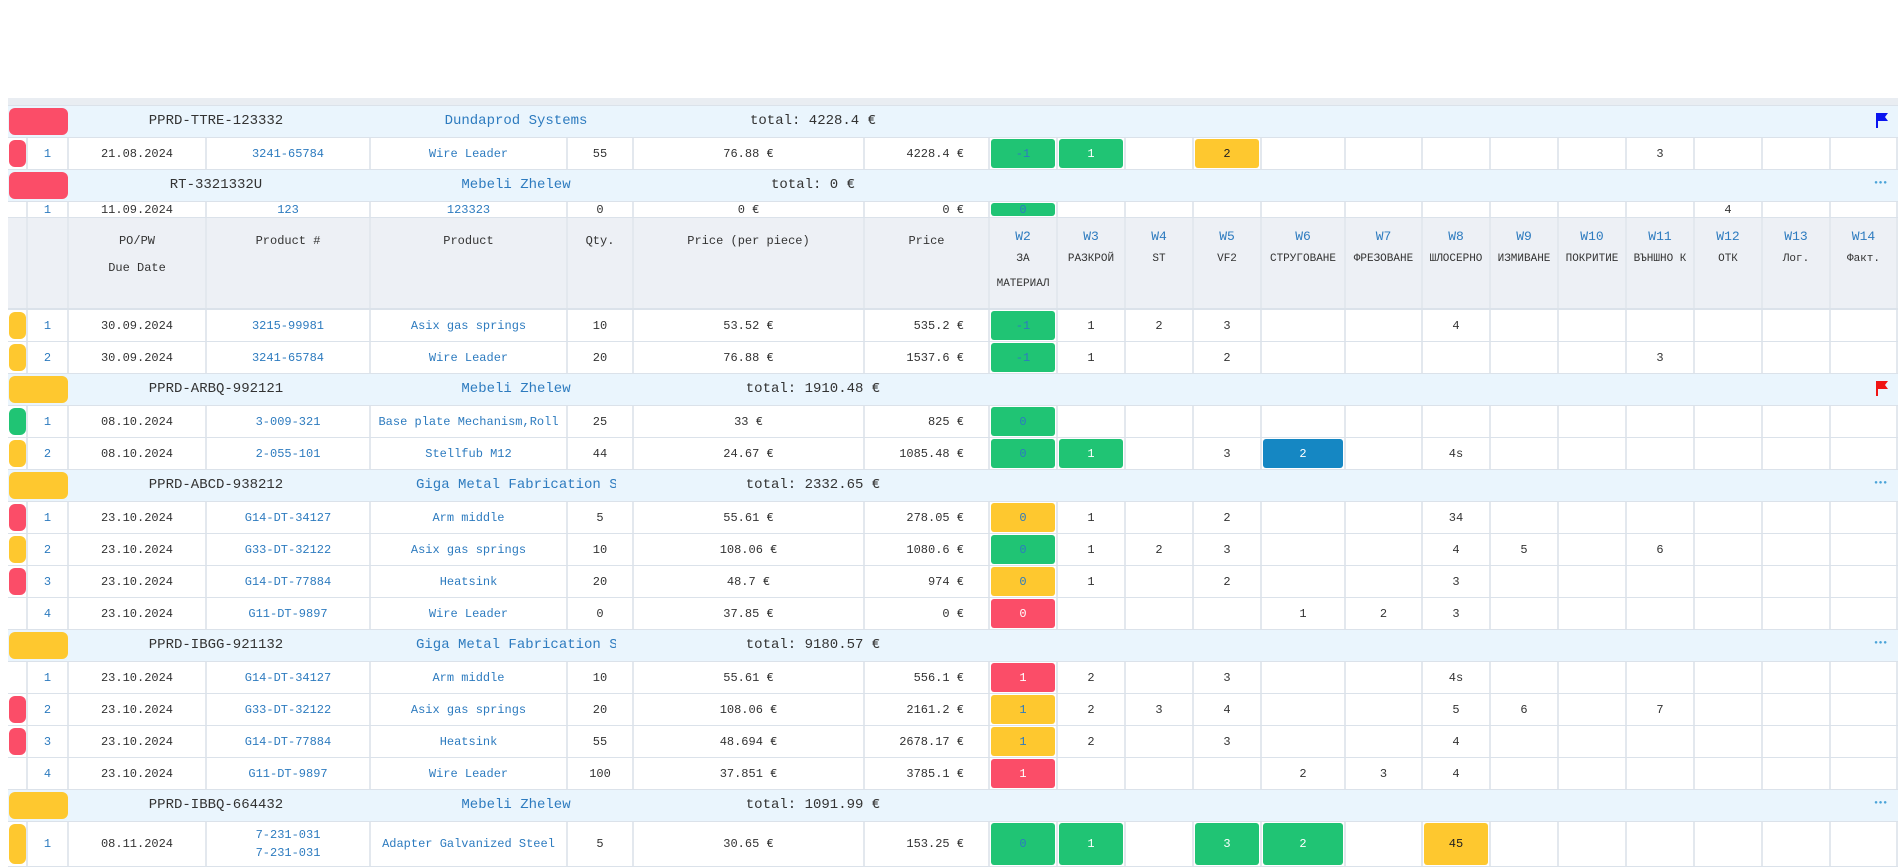 The height and width of the screenshot is (867, 1903). I want to click on row-index: 3, so click(48, 741).